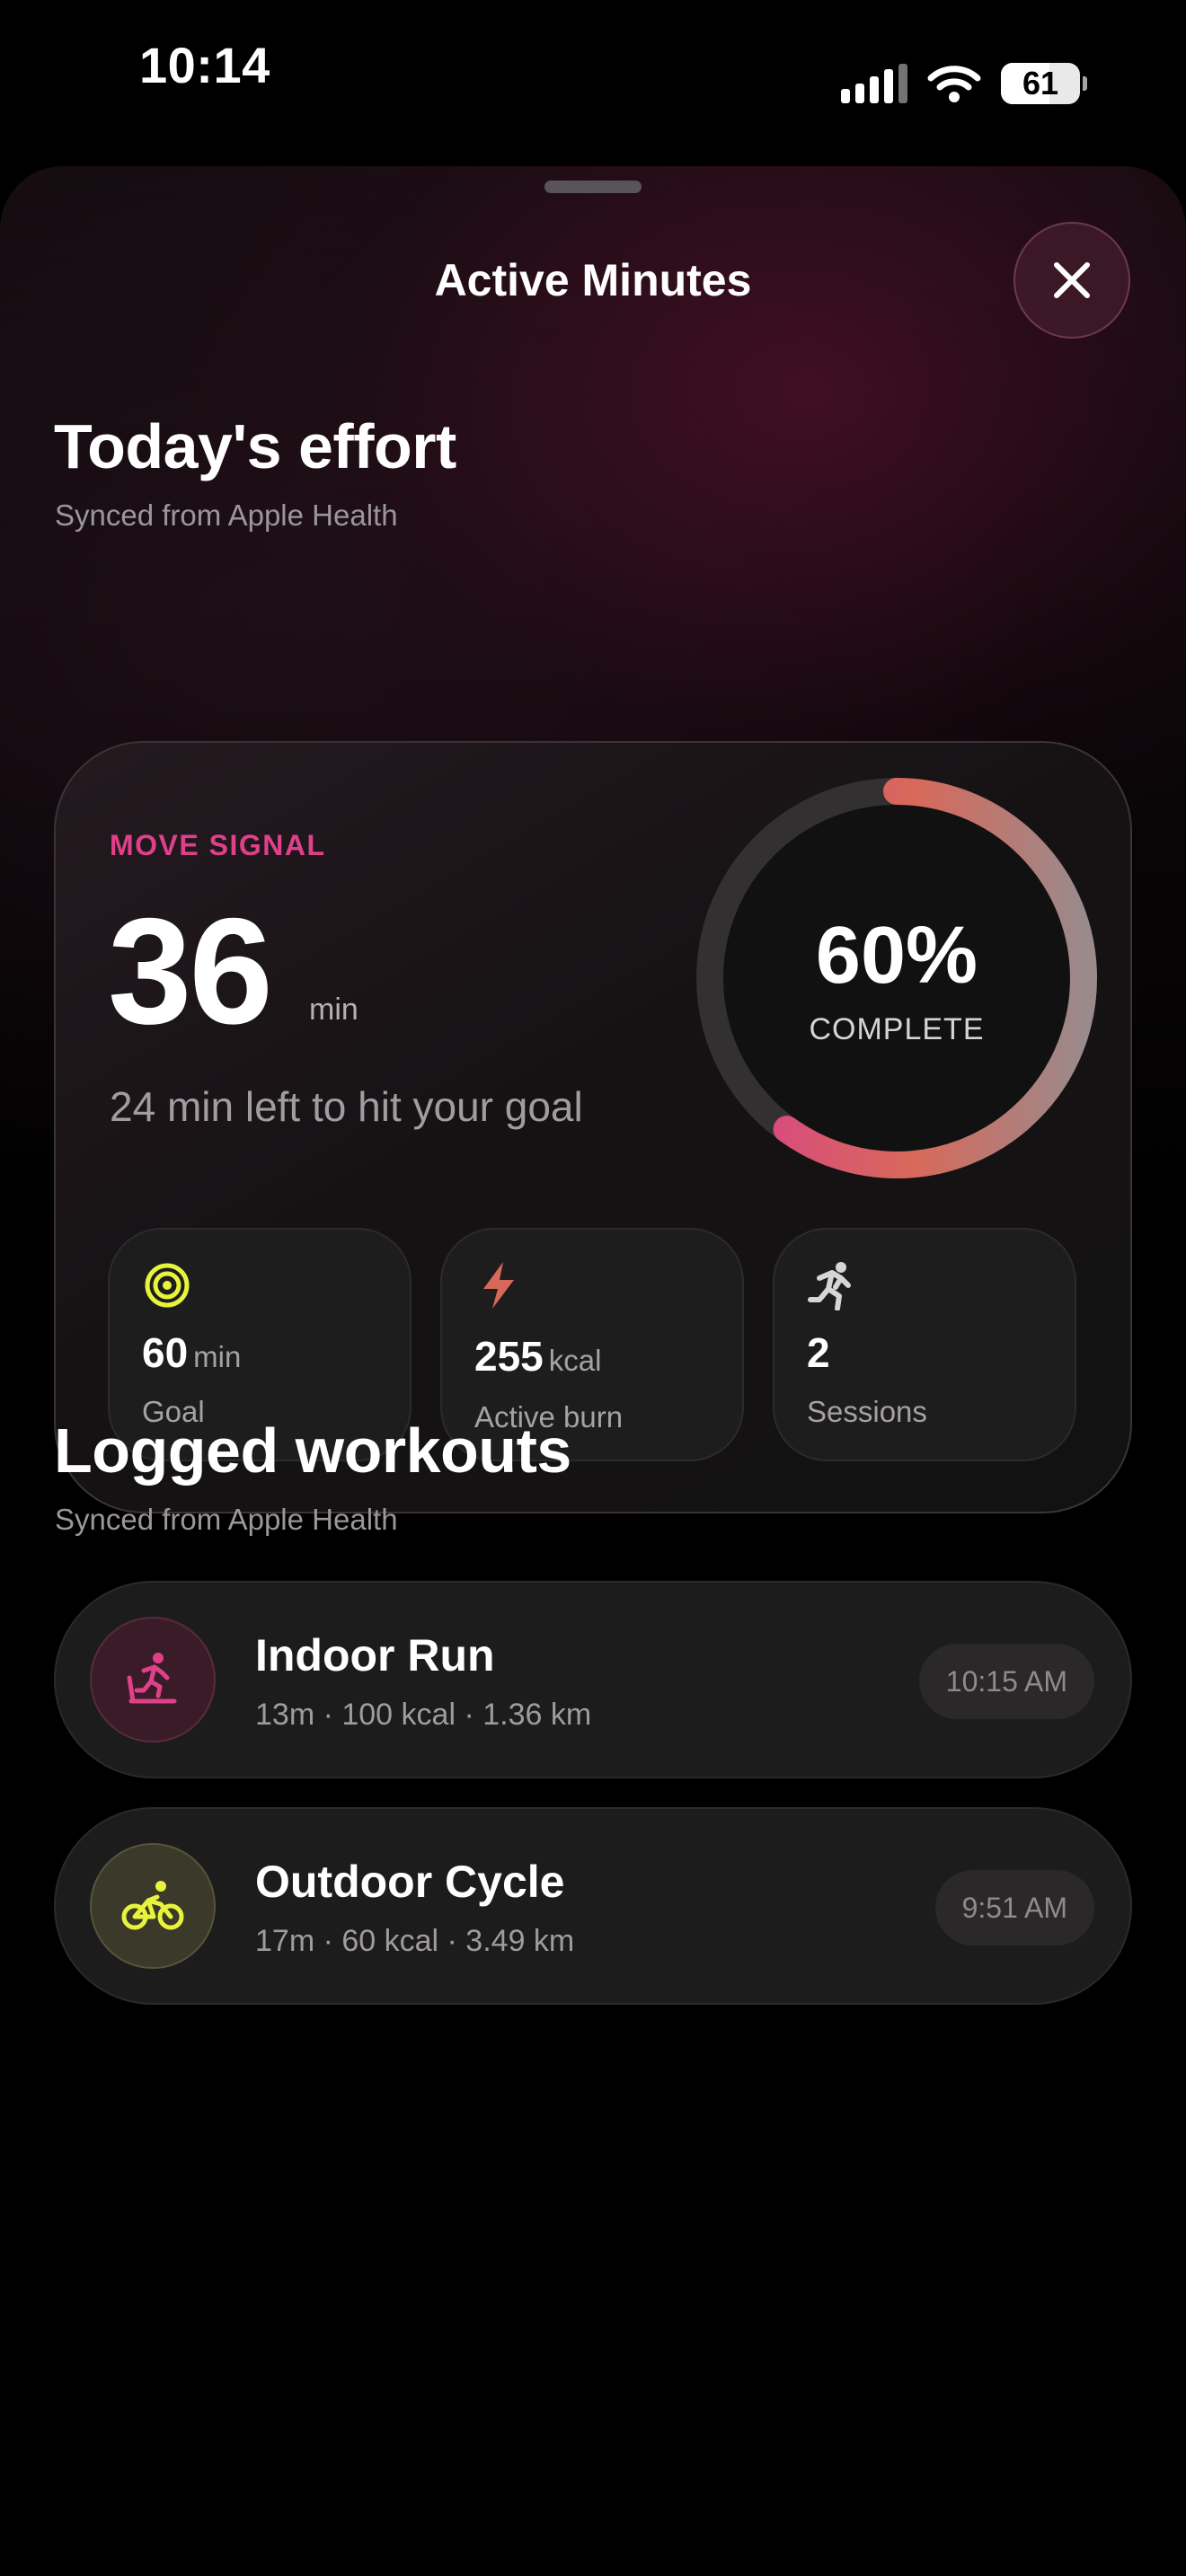 The width and height of the screenshot is (1186, 2576). I want to click on workout-time: 9:51 AM, so click(1014, 1907).